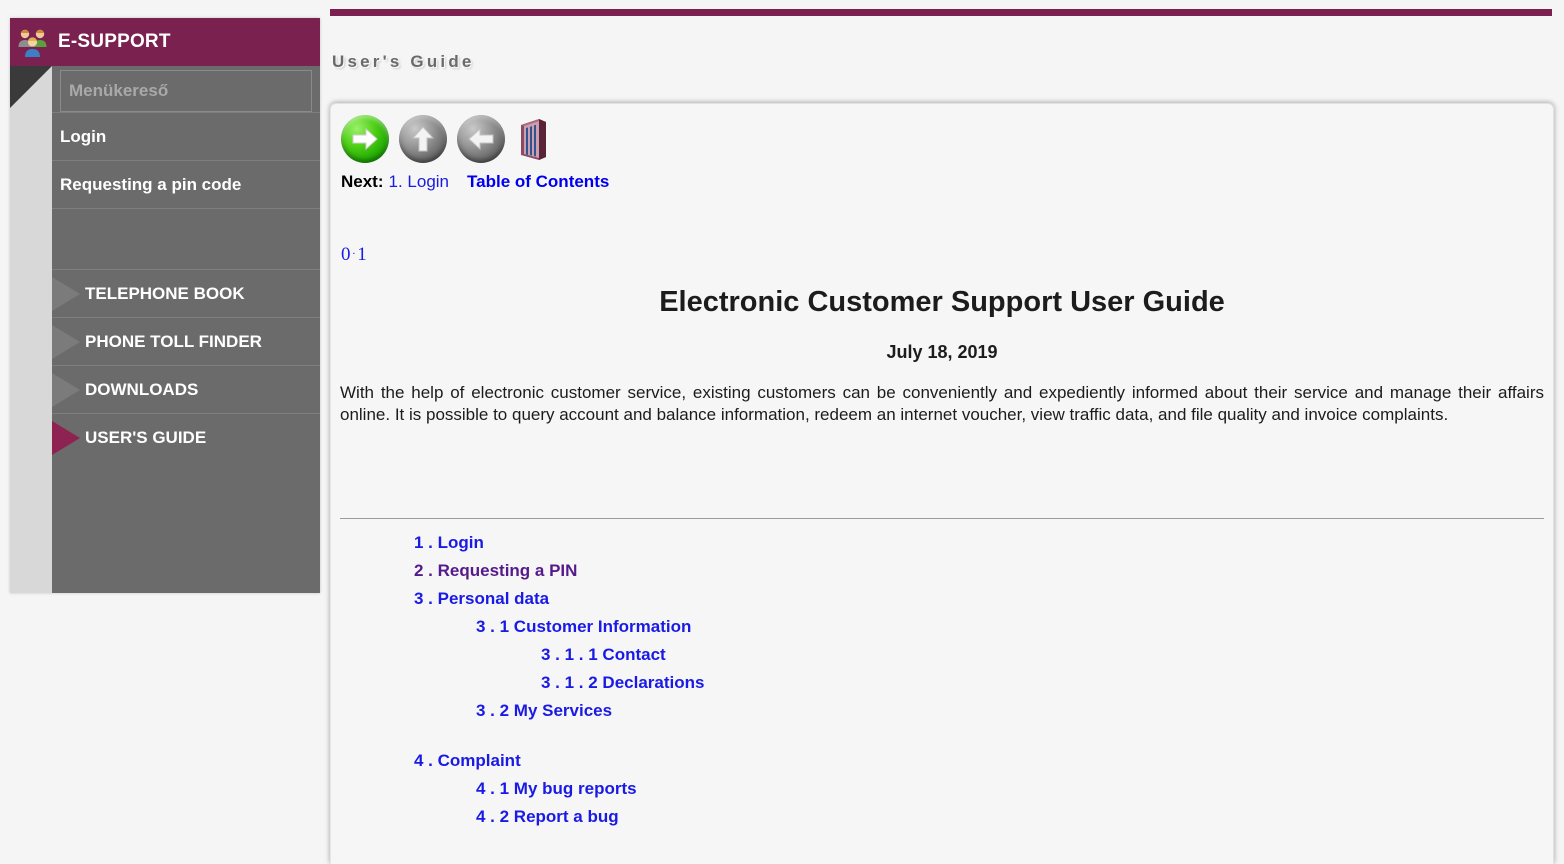  What do you see at coordinates (1014, 817) in the screenshot?
I see `toc-entry: 4 . 2 Report a bug` at bounding box center [1014, 817].